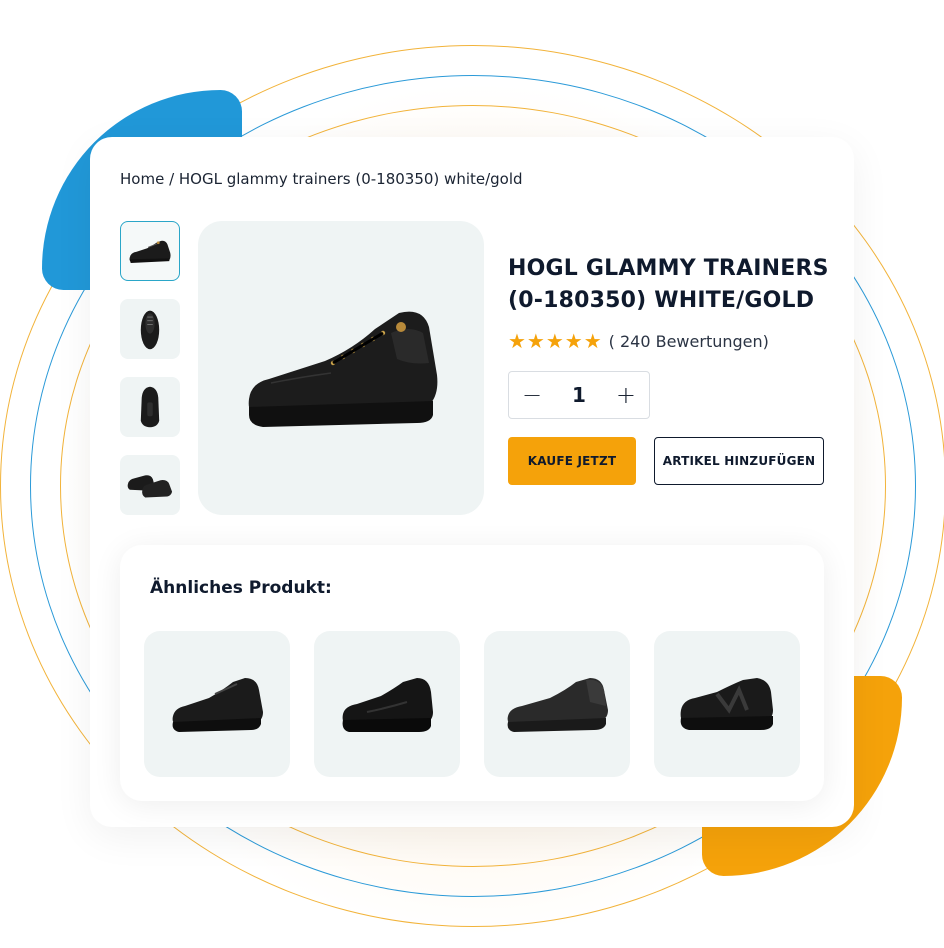 This screenshot has width=944, height=948. Describe the element at coordinates (739, 461) in the screenshot. I see `add-to-cart-button: ARTIKEL HINZUFÜGEN` at that location.